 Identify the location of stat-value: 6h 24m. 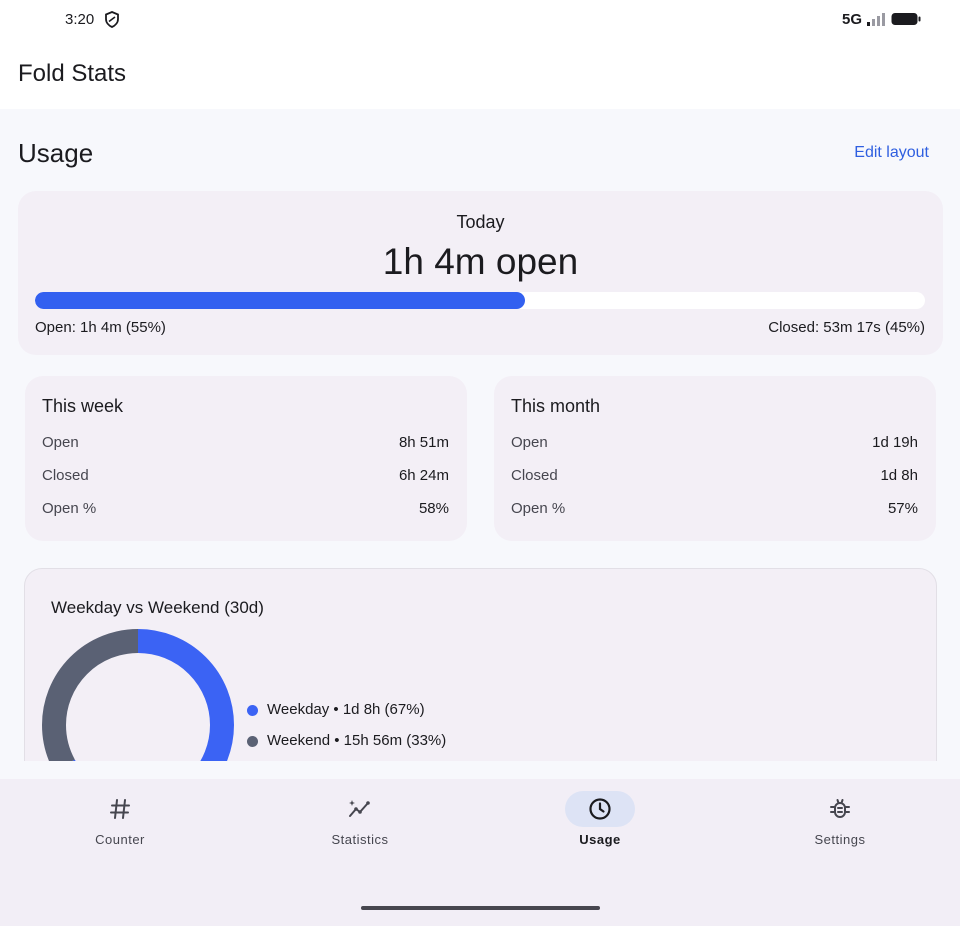
(423, 475).